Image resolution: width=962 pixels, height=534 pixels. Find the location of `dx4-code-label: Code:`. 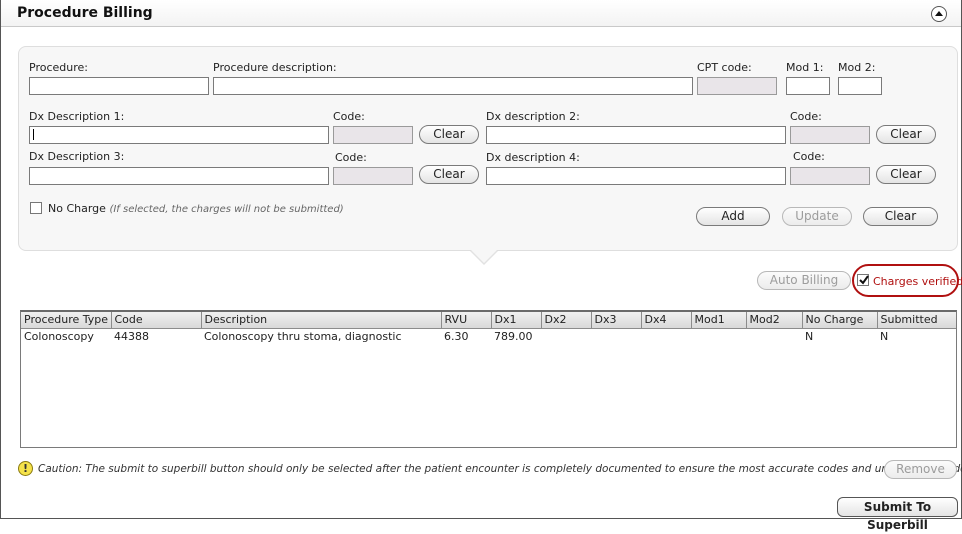

dx4-code-label: Code: is located at coordinates (809, 156).